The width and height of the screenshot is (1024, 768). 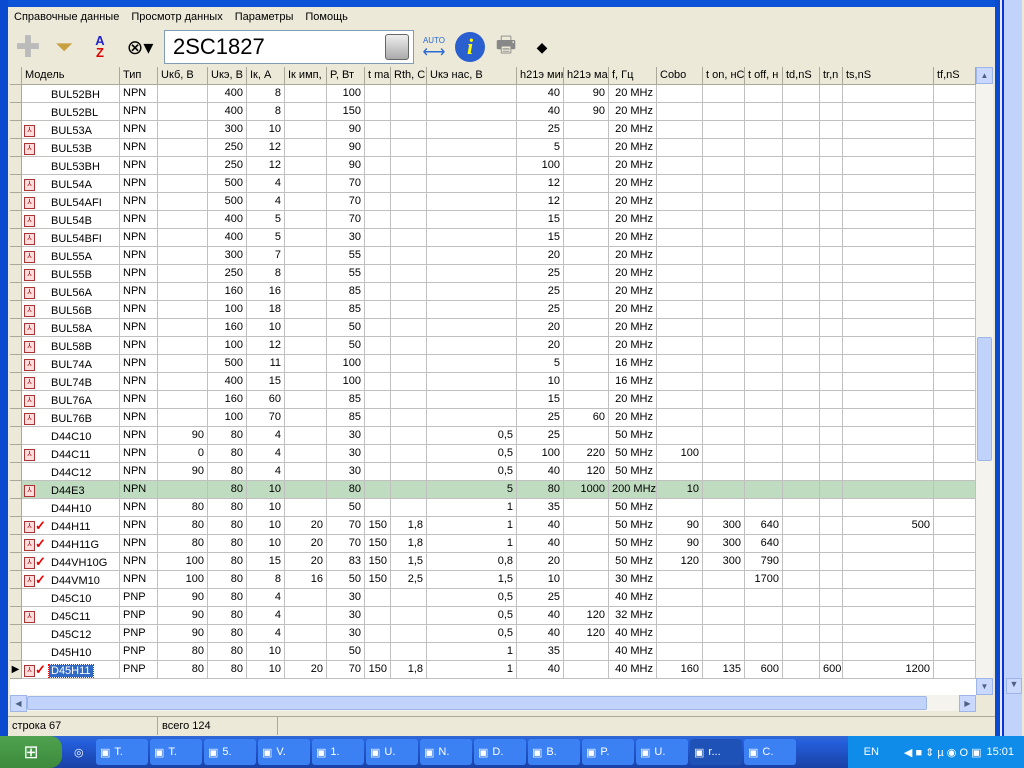 What do you see at coordinates (493, 616) in the screenshot?
I see `table-row: ⅄✓D45C11PNP90804 30 0,54012032 MHz` at bounding box center [493, 616].